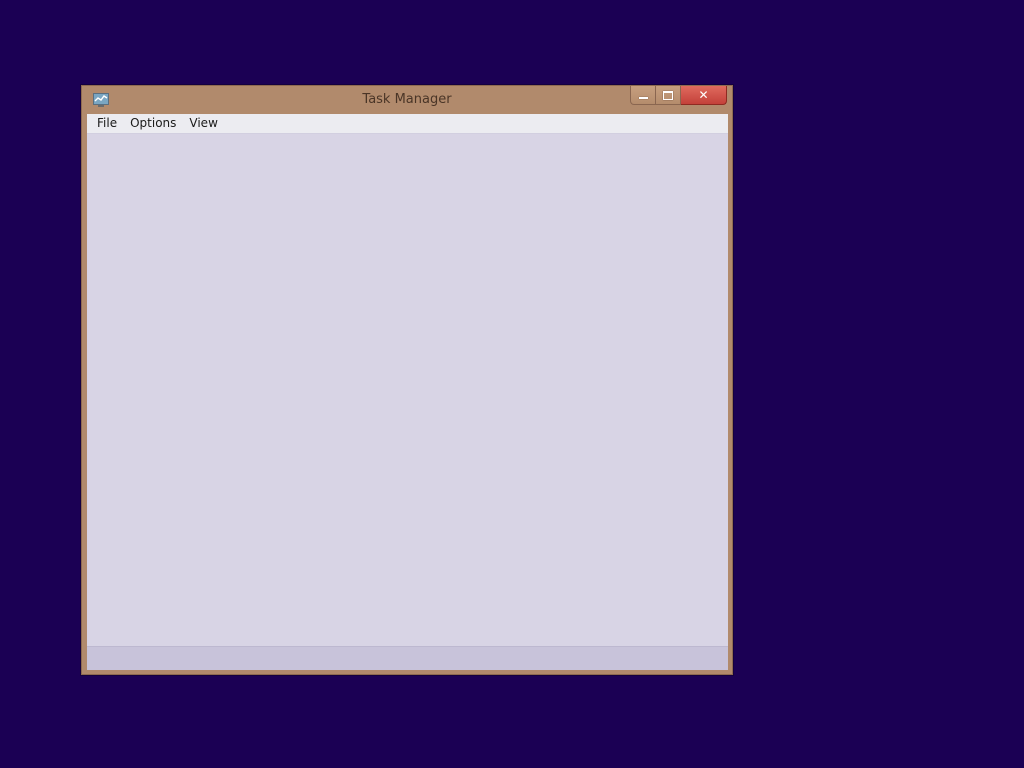 The height and width of the screenshot is (768, 1024). I want to click on menu-view: View, so click(203, 123).